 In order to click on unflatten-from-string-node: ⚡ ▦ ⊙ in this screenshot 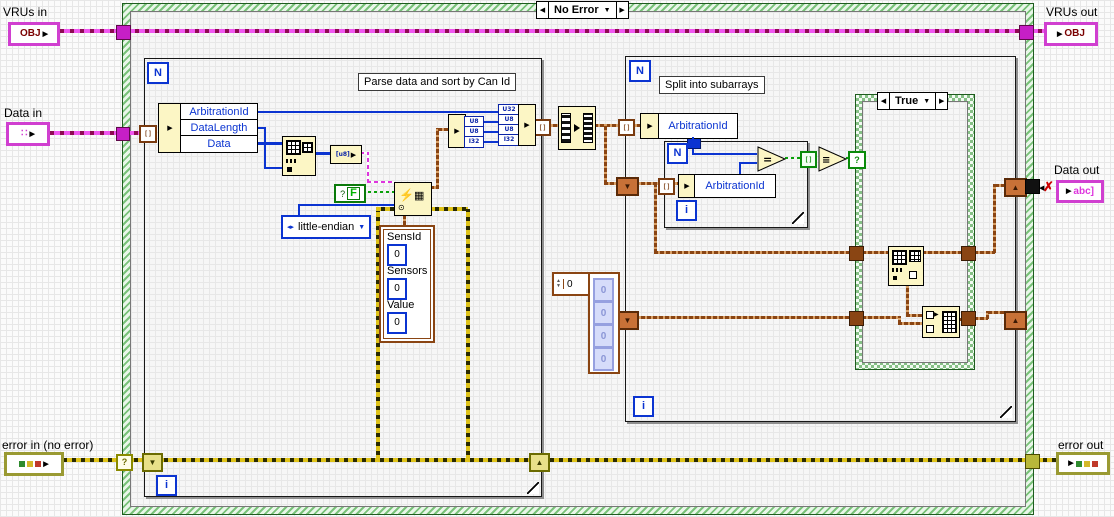, I will do `click(413, 199)`.